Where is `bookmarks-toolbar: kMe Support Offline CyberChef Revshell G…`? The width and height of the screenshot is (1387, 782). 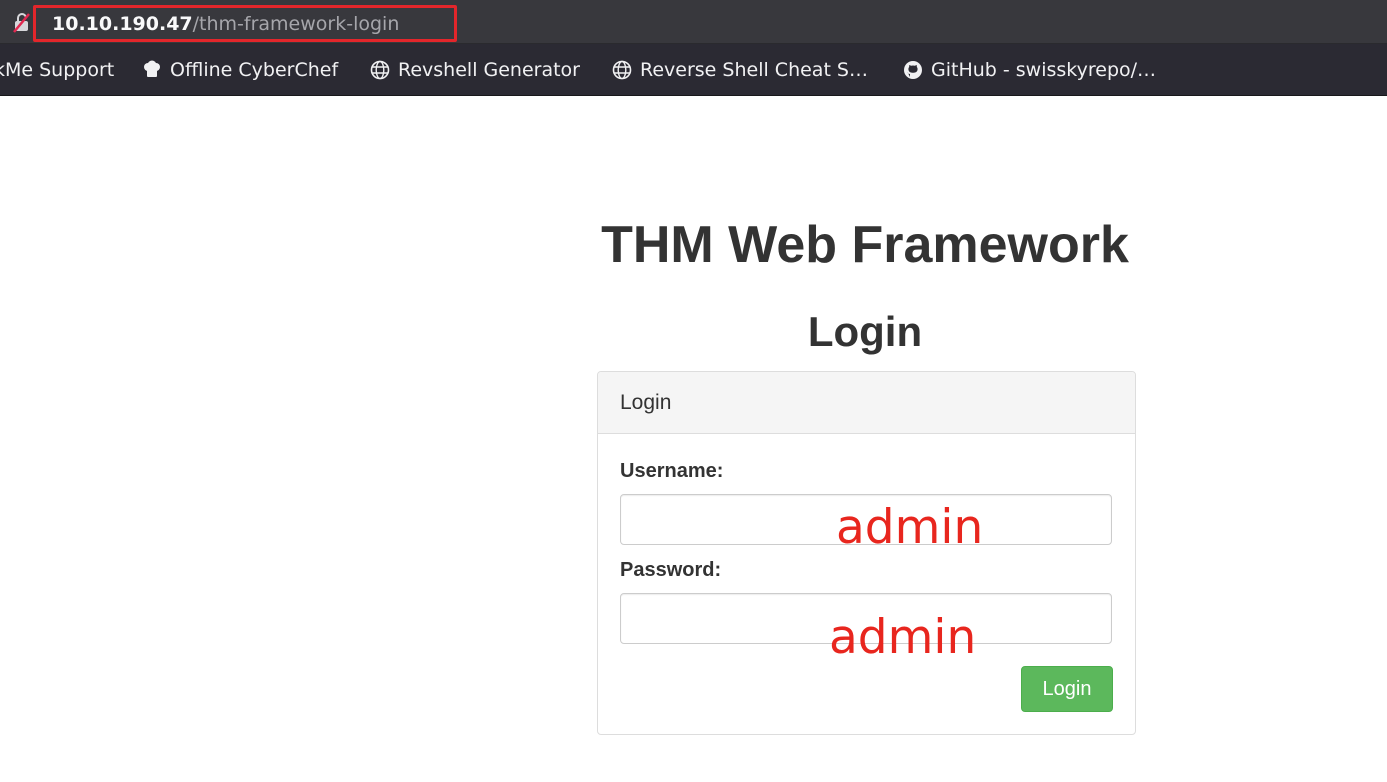
bookmarks-toolbar: kMe Support Offline CyberChef Revshell G… is located at coordinates (693, 70).